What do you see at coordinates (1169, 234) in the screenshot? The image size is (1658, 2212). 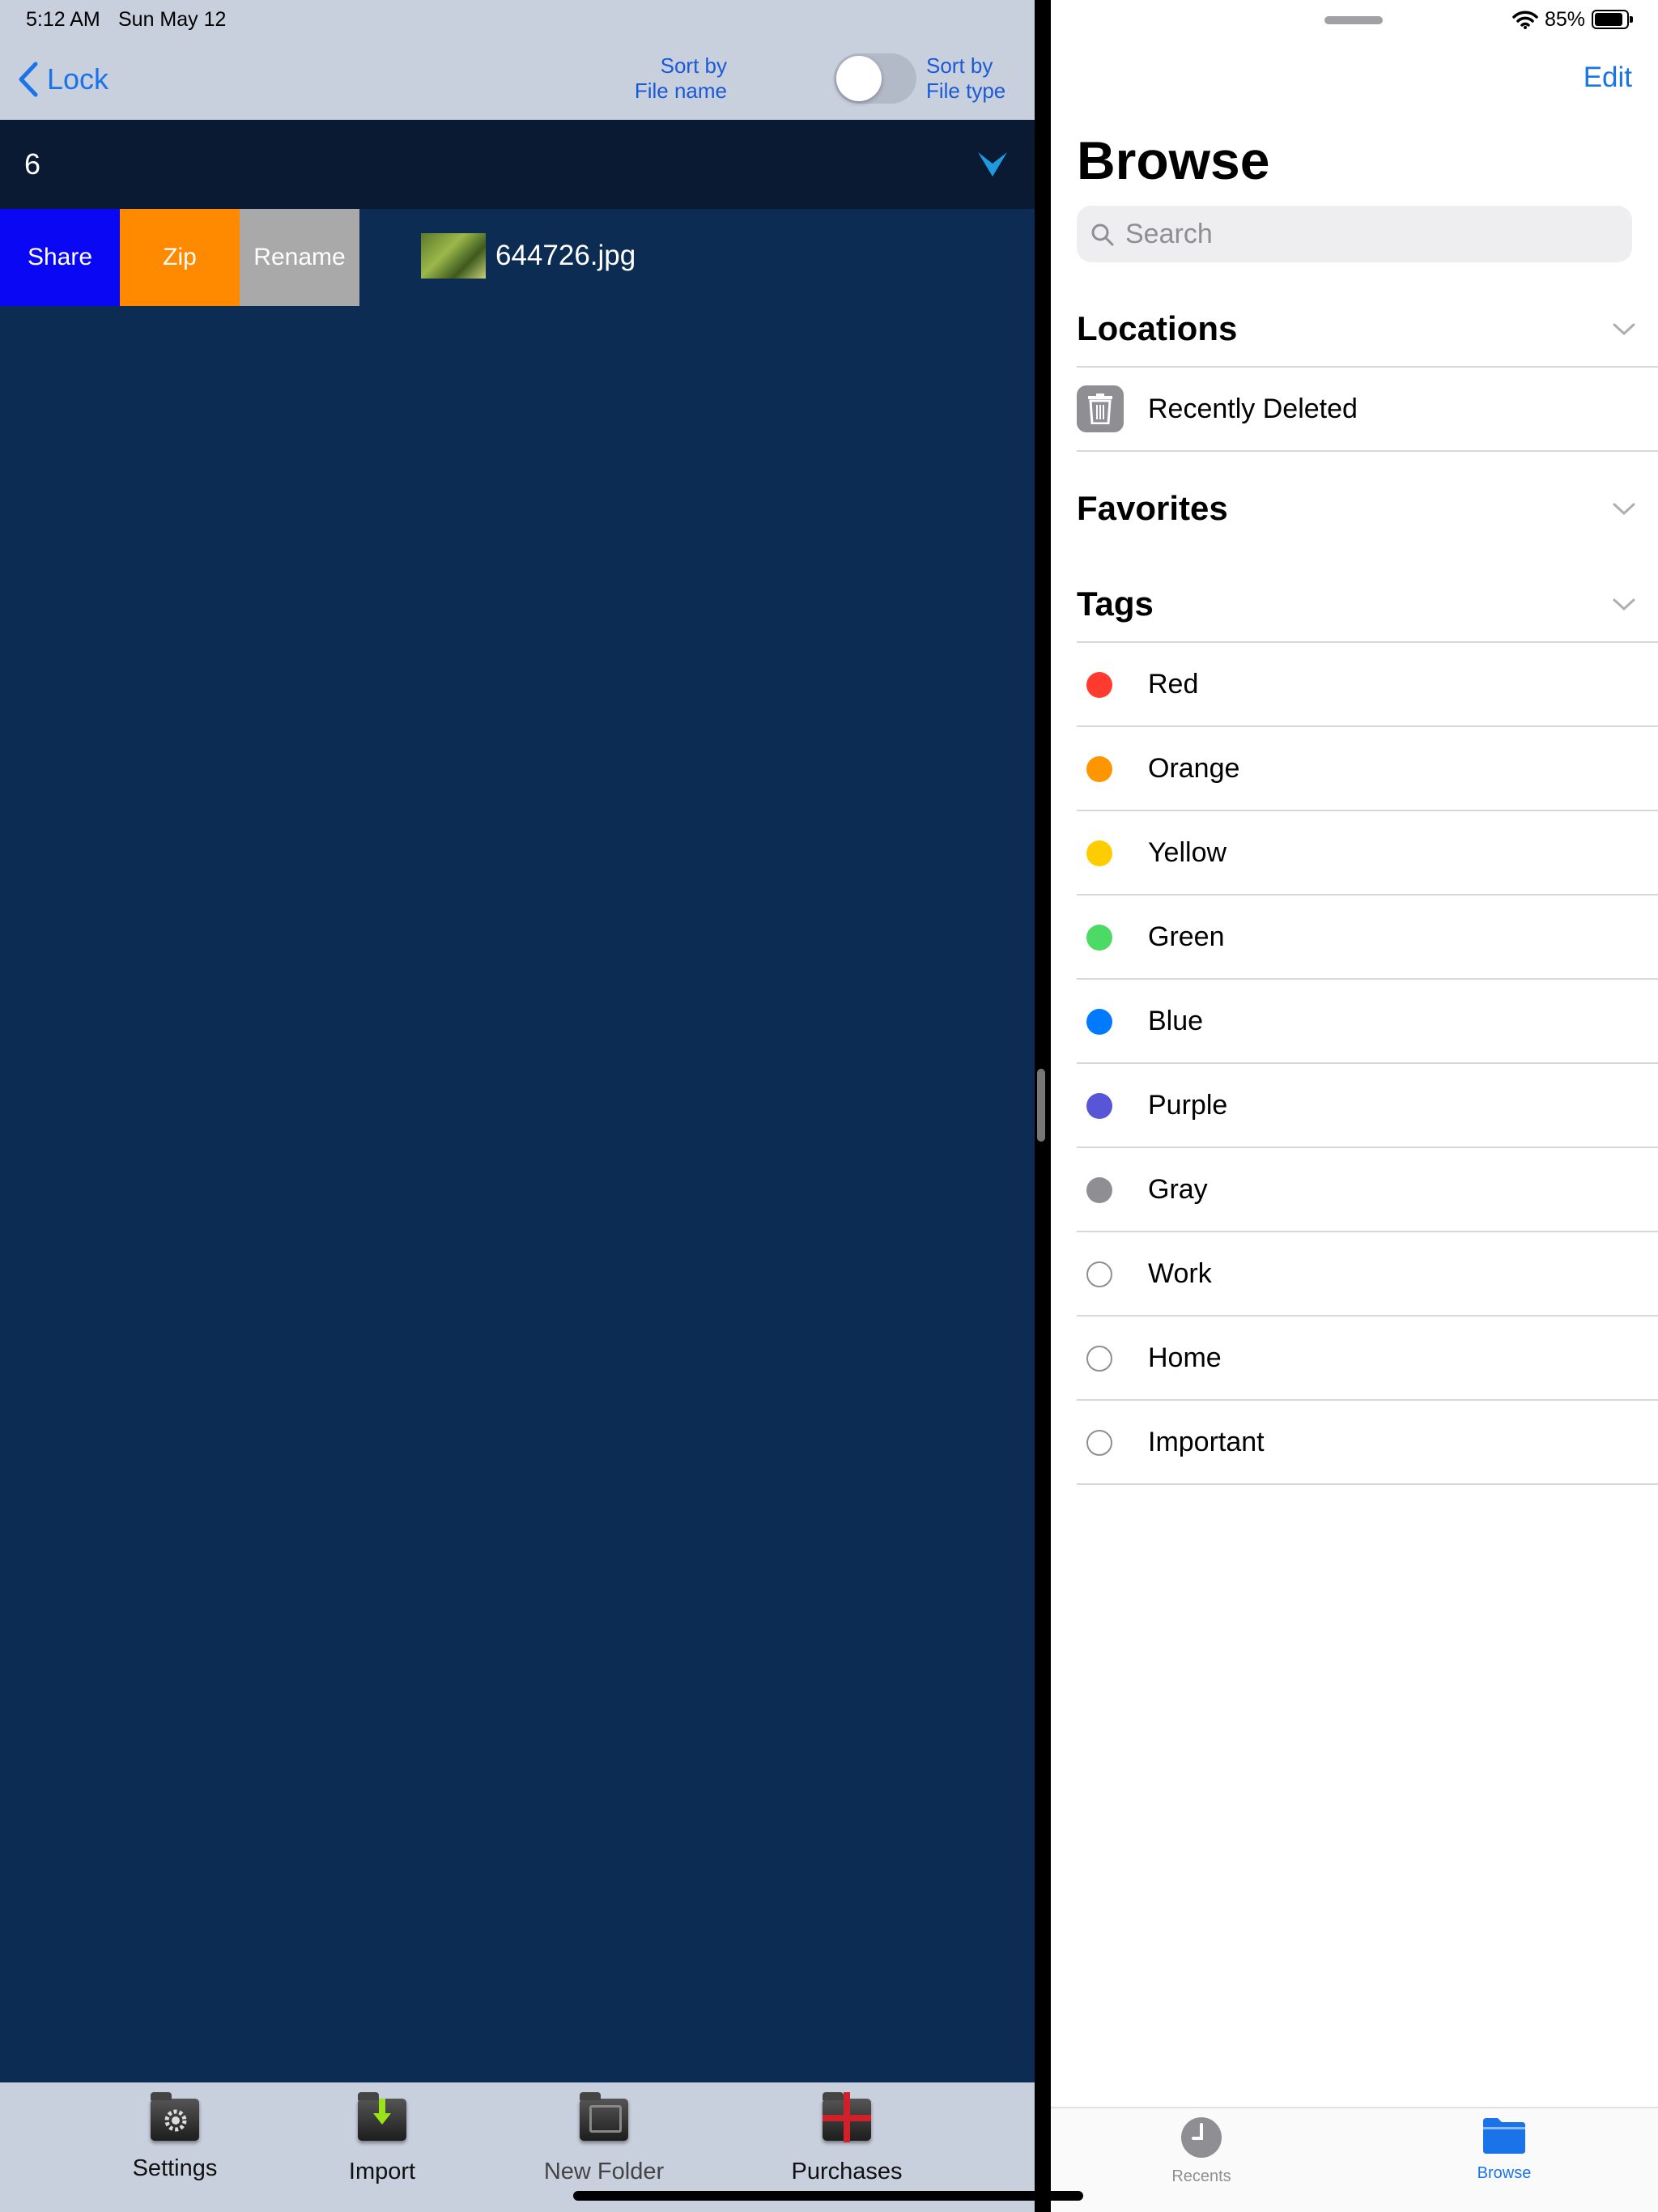 I see `search-placeholder: Search` at bounding box center [1169, 234].